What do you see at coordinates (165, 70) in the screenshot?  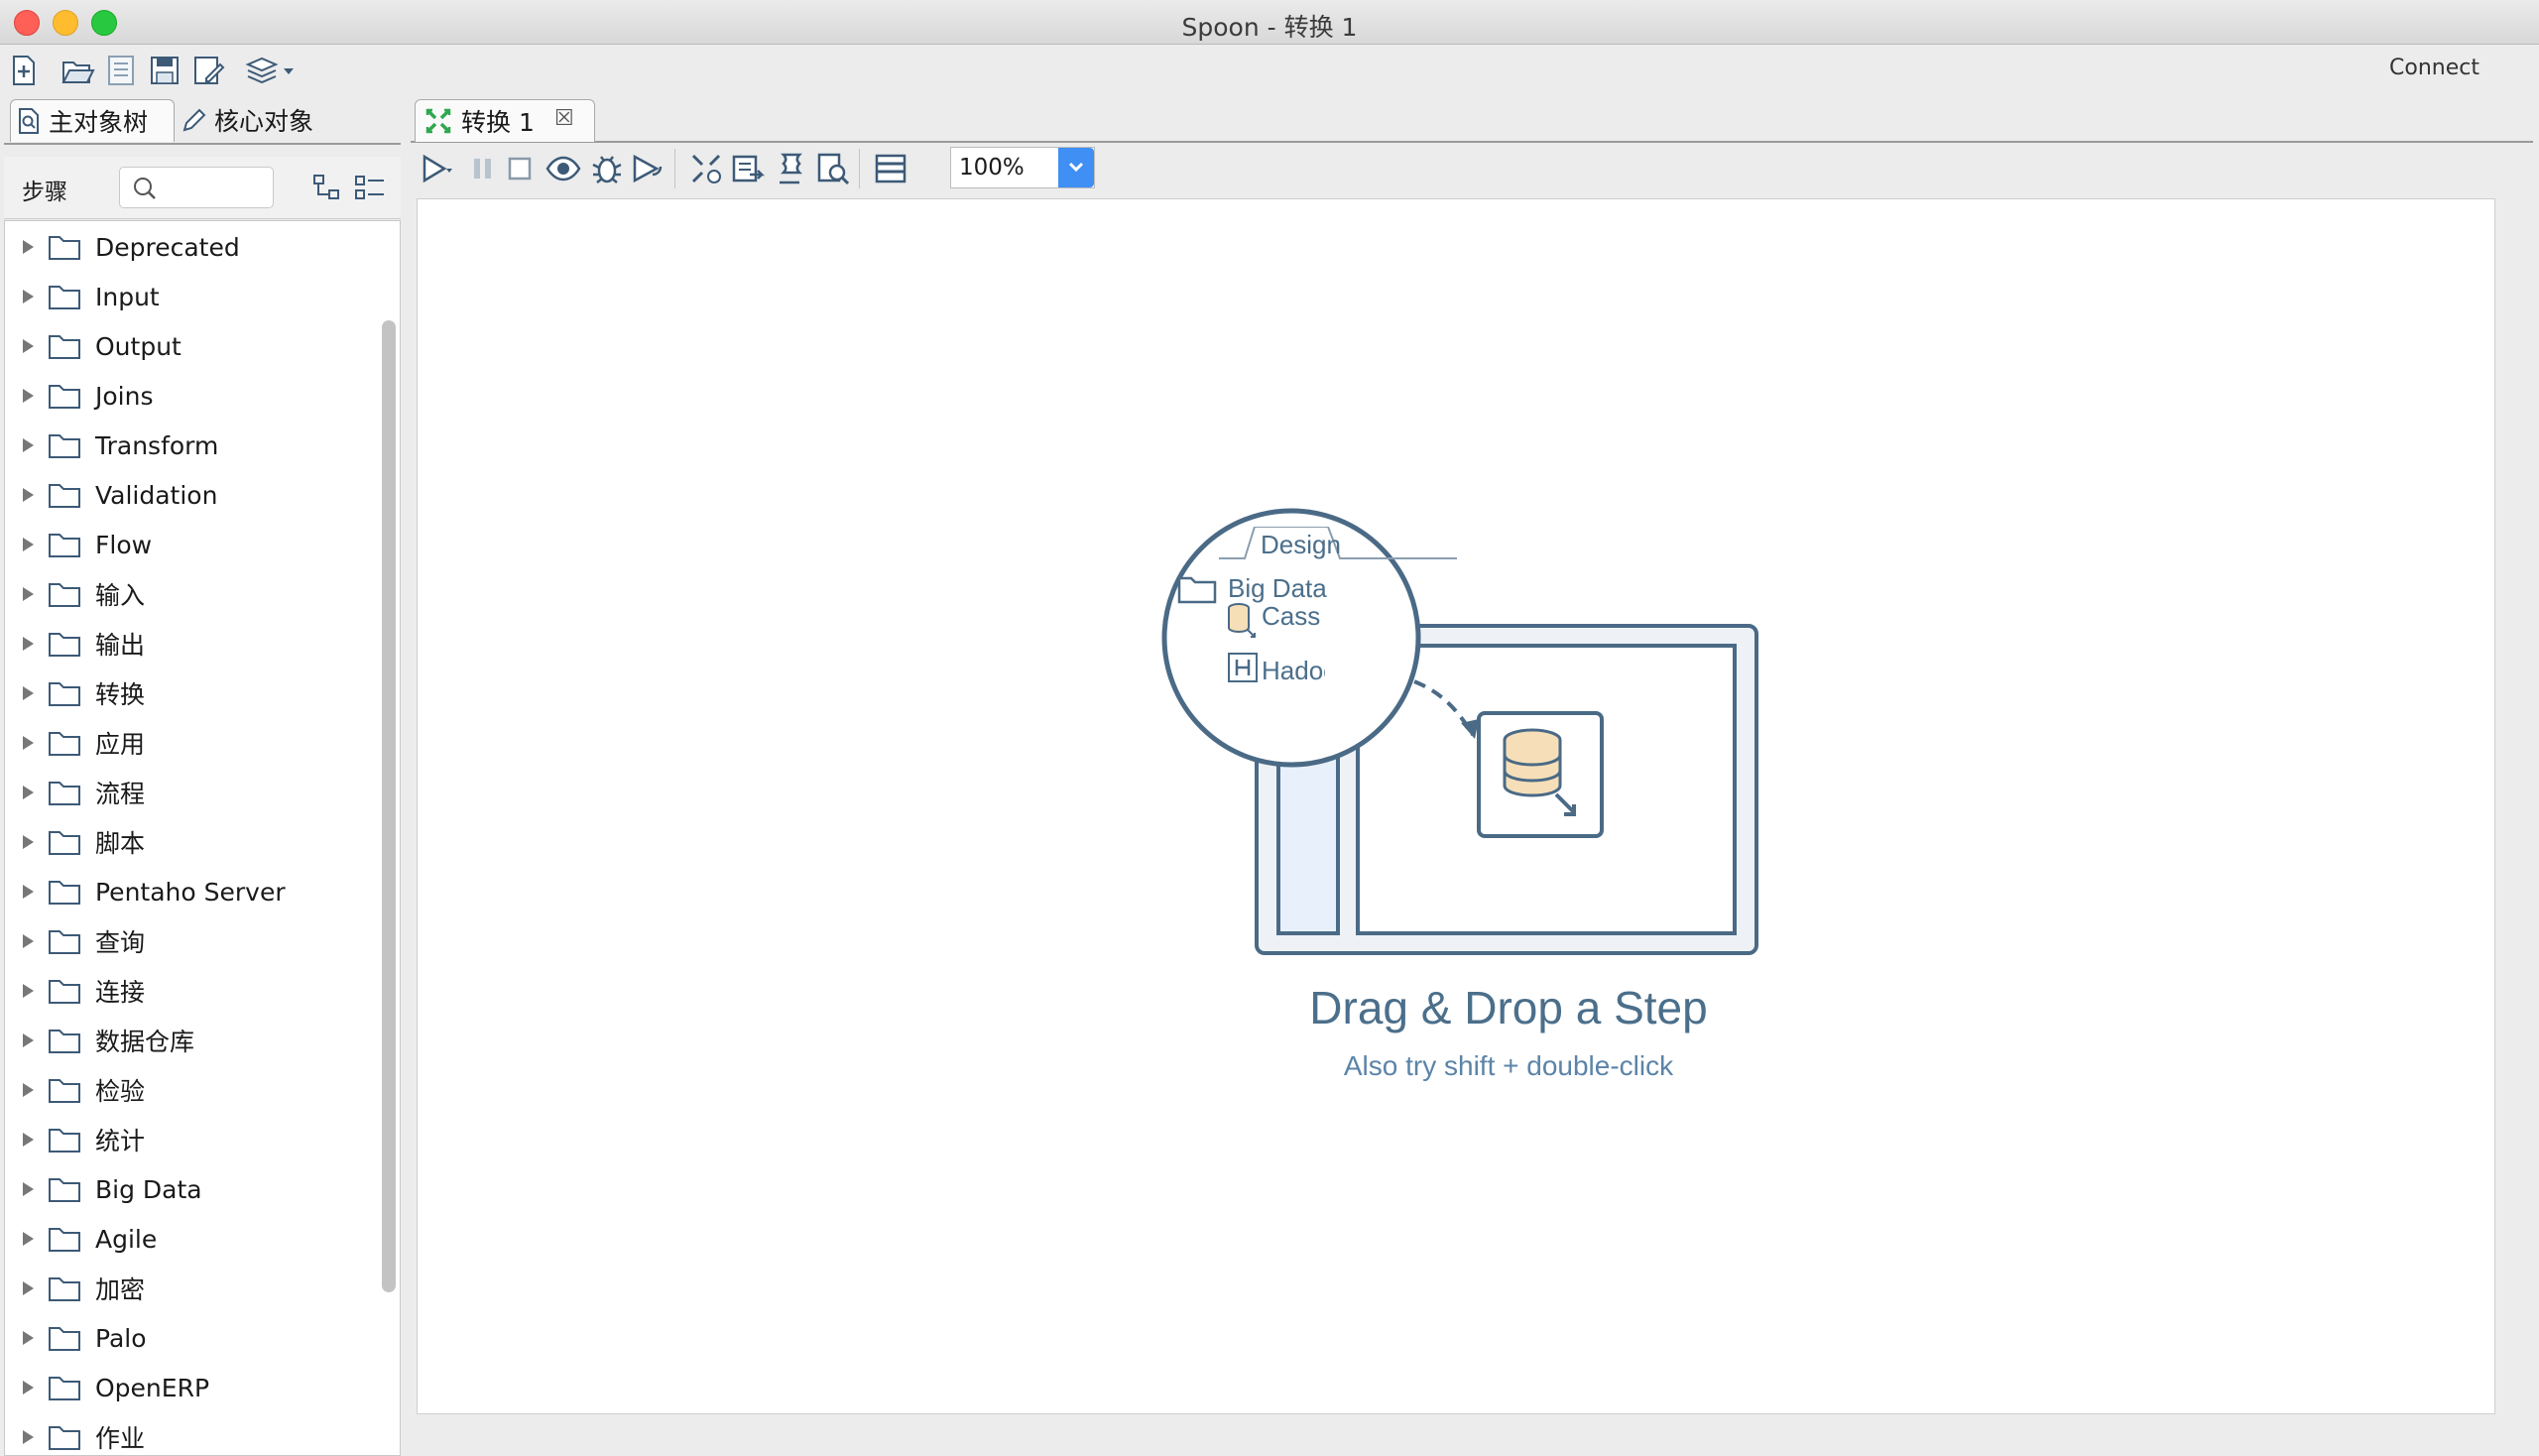 I see `save-icon` at bounding box center [165, 70].